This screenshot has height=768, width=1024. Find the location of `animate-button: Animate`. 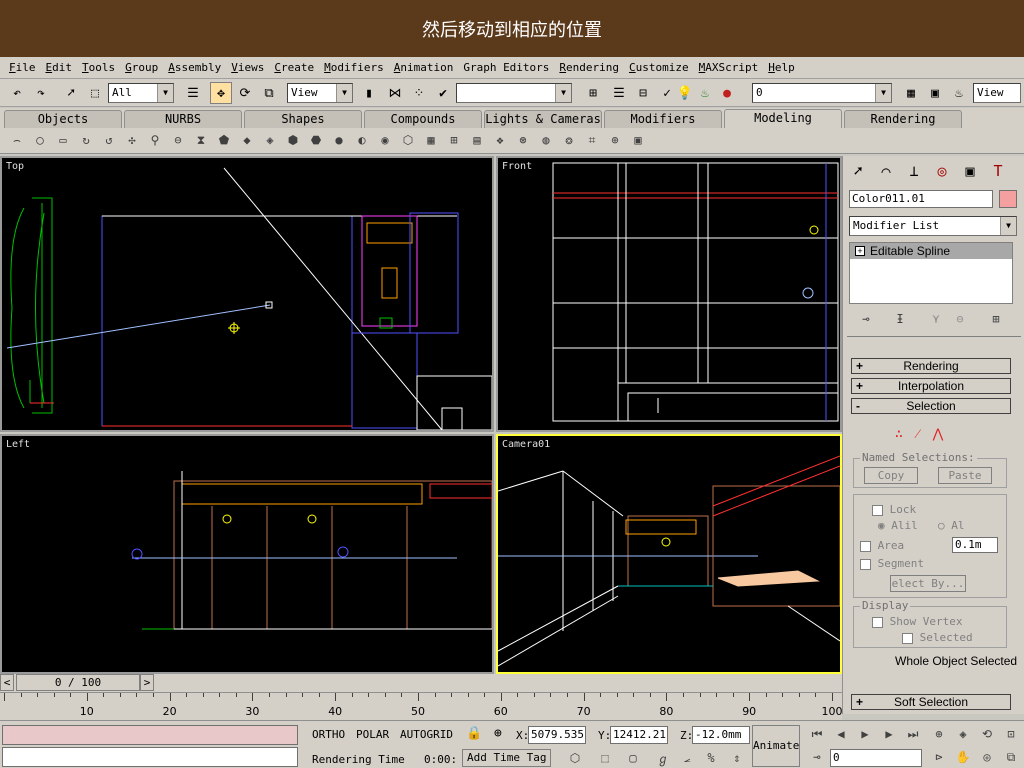

animate-button: Animate is located at coordinates (776, 746).